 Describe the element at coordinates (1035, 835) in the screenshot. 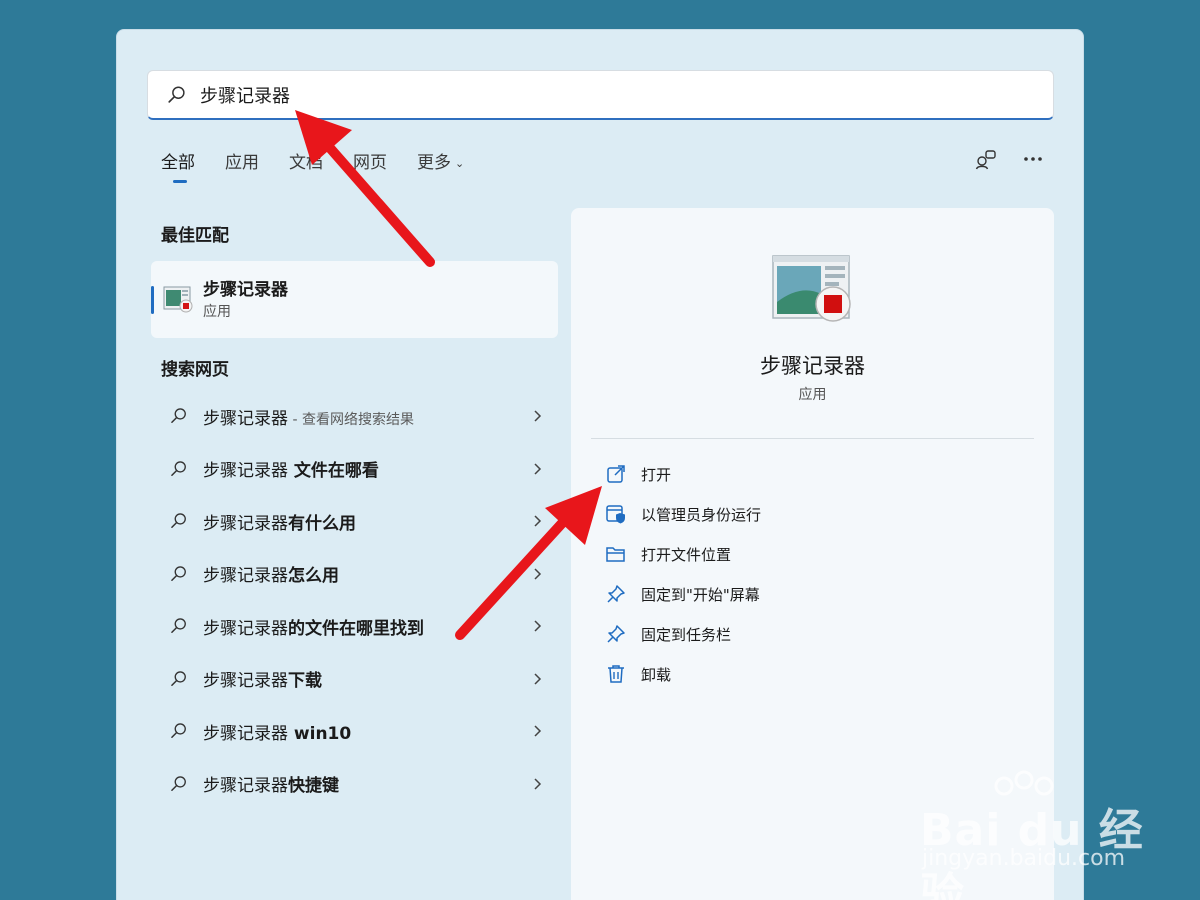

I see `baidu-watermark: Bai du 经验 jingyan.baidu.com` at that location.